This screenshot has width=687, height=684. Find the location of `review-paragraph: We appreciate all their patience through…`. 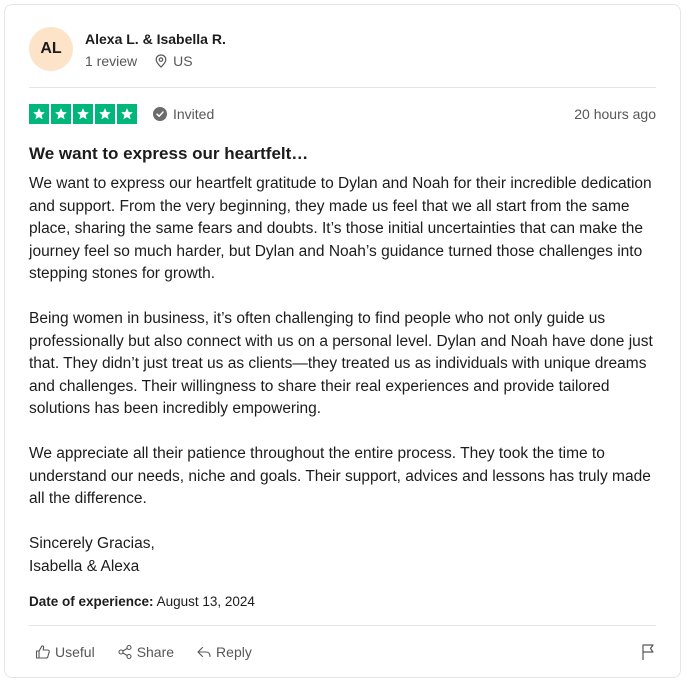

review-paragraph: We appreciate all their patience through… is located at coordinates (340, 476).